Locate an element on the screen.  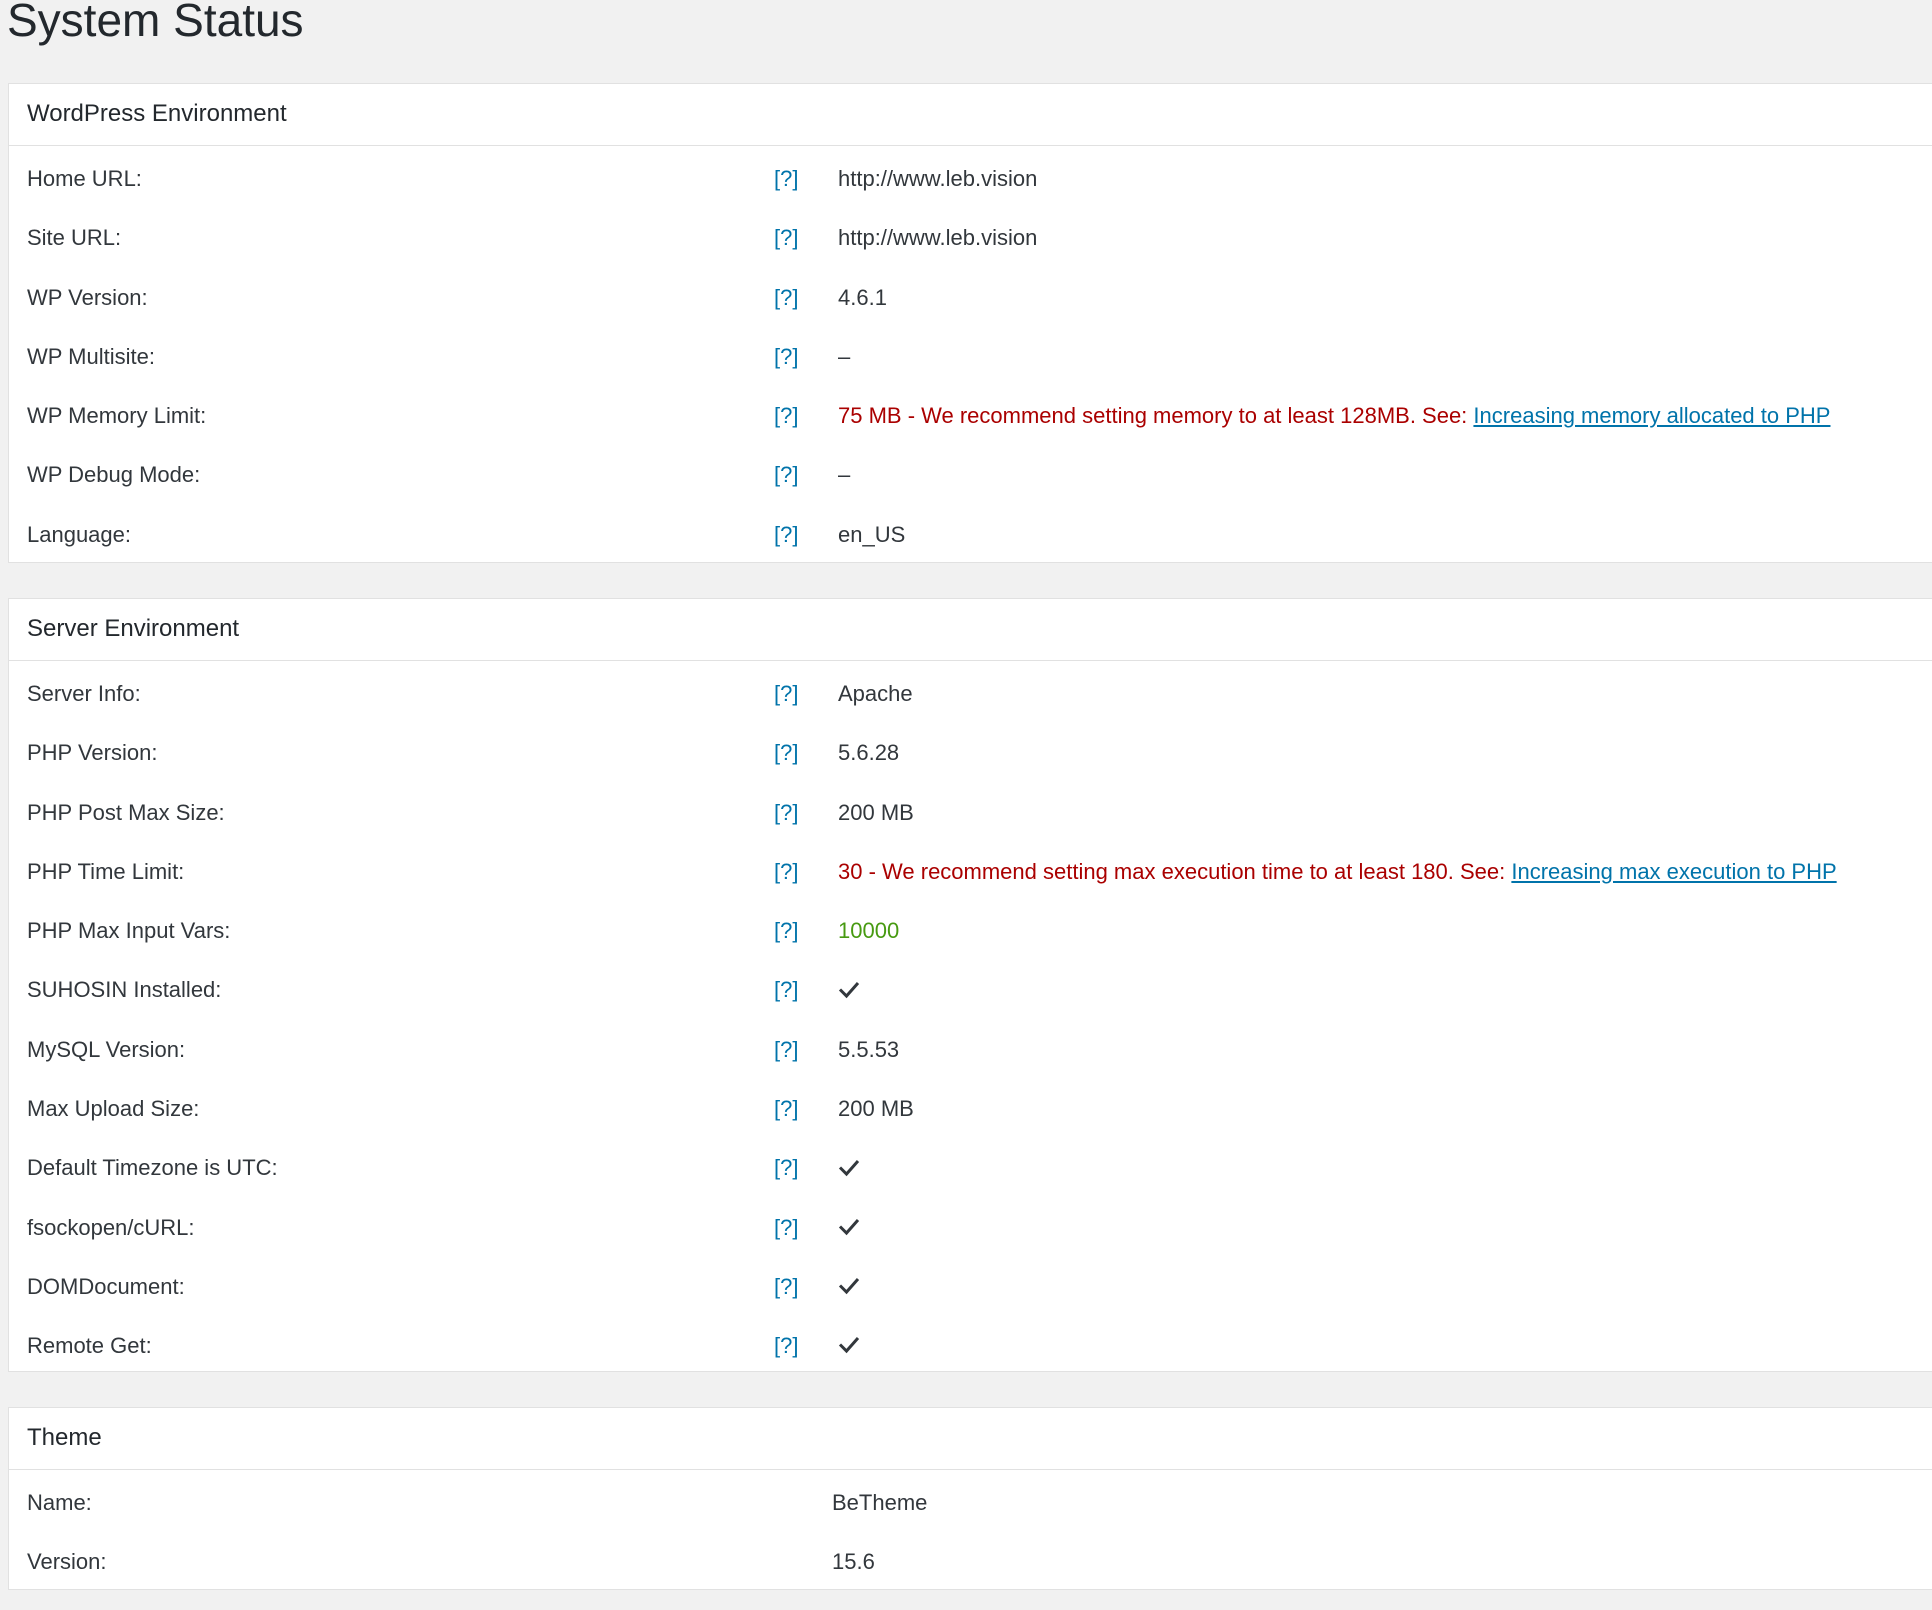
row-domdocument: DOMDocument: [?] is located at coordinates (970, 1286).